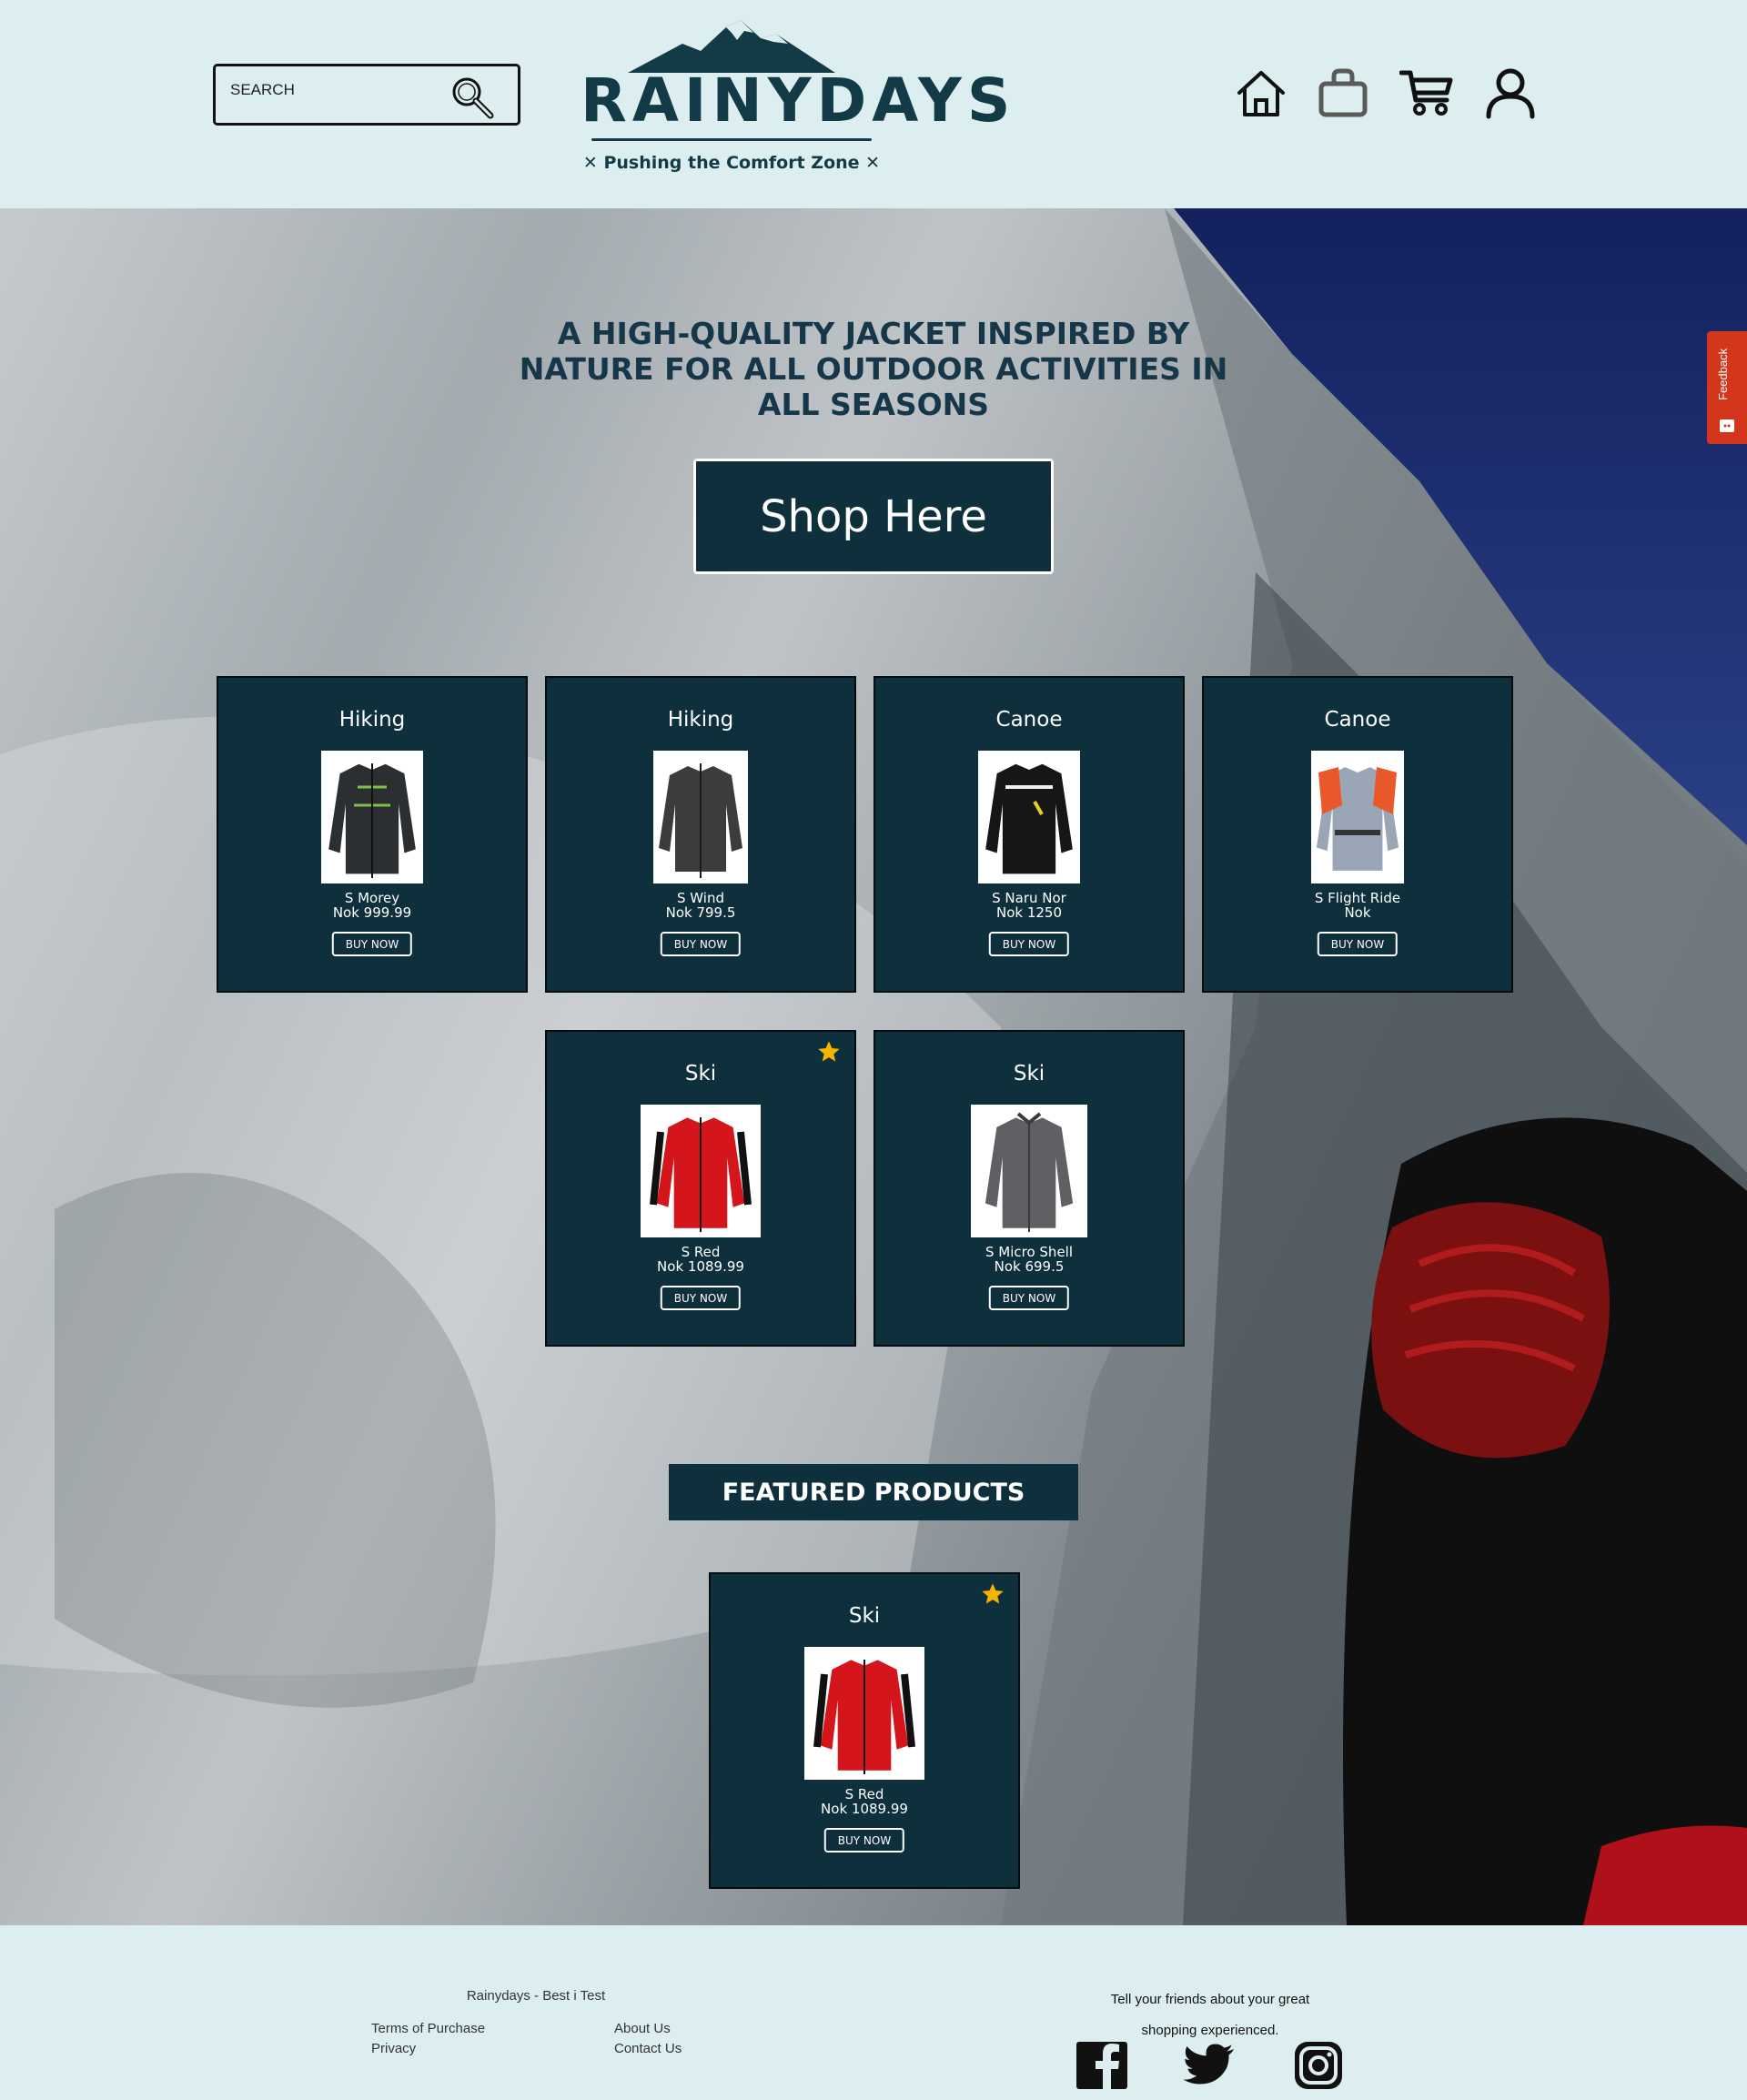 The width and height of the screenshot is (1747, 2100). Describe the element at coordinates (1727, 425) in the screenshot. I see `feedback-icon` at that location.